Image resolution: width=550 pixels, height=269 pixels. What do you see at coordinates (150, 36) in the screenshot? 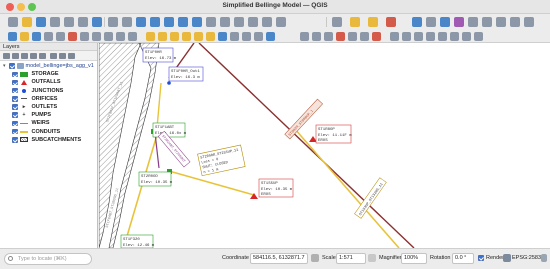
I see `label-tool-icon` at bounding box center [150, 36].